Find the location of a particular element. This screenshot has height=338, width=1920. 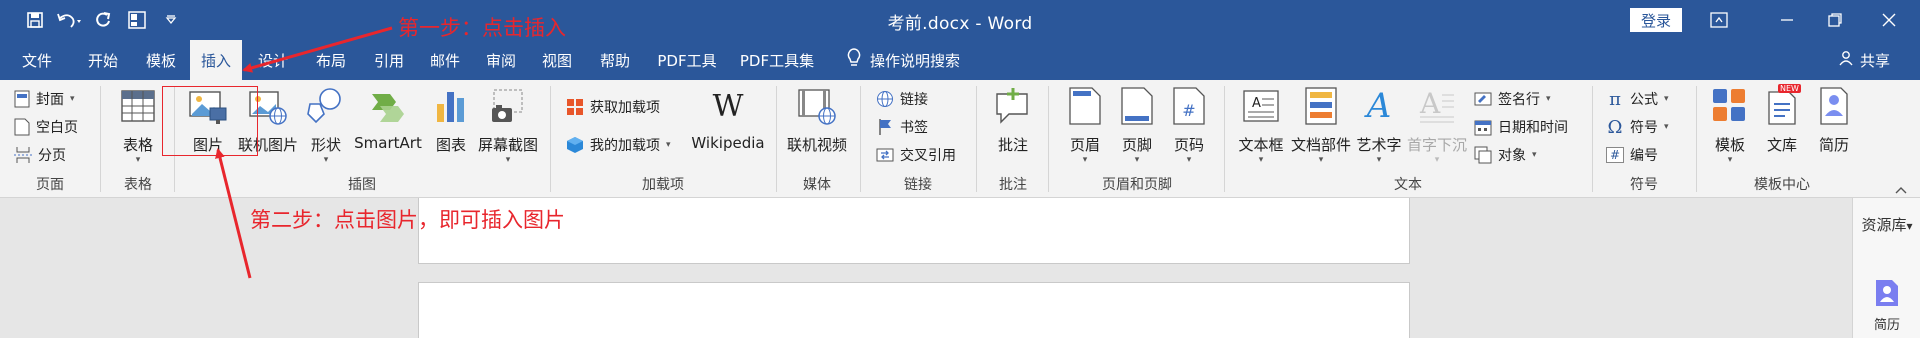

arrow-to-picture-button is located at coordinates (233, 213).